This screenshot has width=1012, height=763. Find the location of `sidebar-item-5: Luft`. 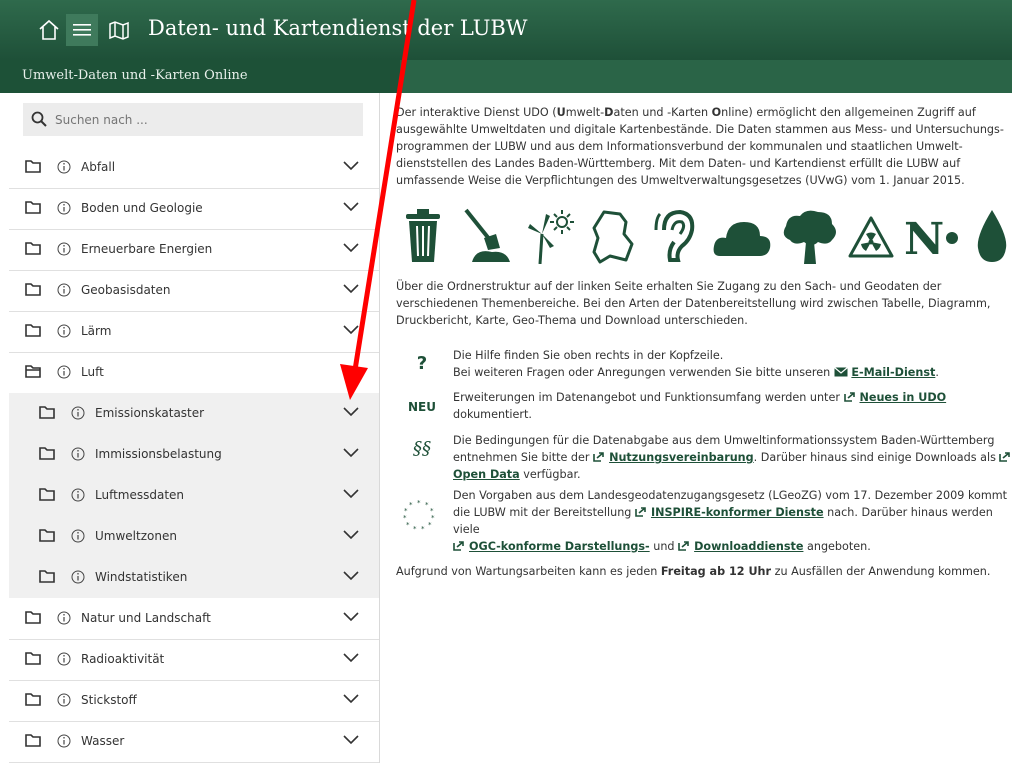

sidebar-item-5: Luft is located at coordinates (194, 373).